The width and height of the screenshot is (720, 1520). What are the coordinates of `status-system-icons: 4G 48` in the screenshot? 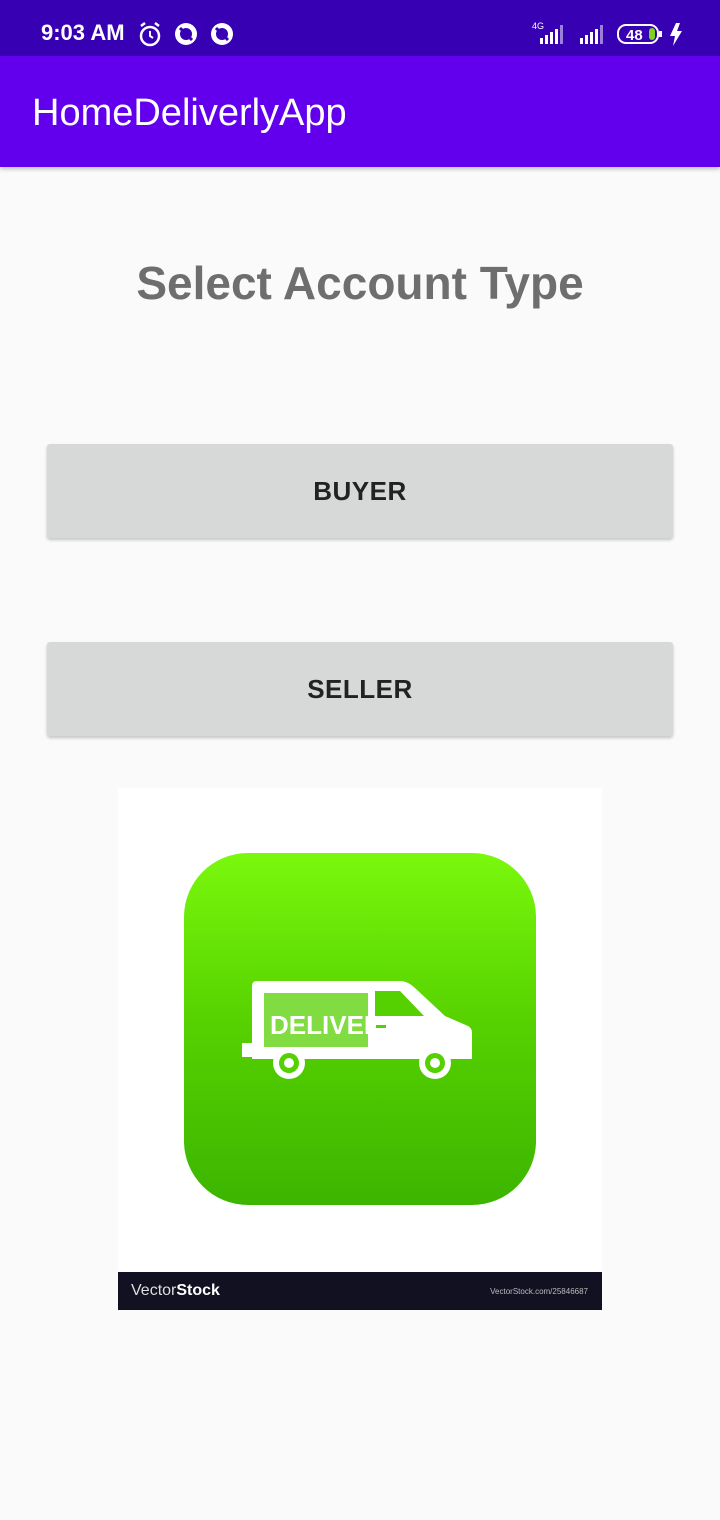 It's located at (607, 33).